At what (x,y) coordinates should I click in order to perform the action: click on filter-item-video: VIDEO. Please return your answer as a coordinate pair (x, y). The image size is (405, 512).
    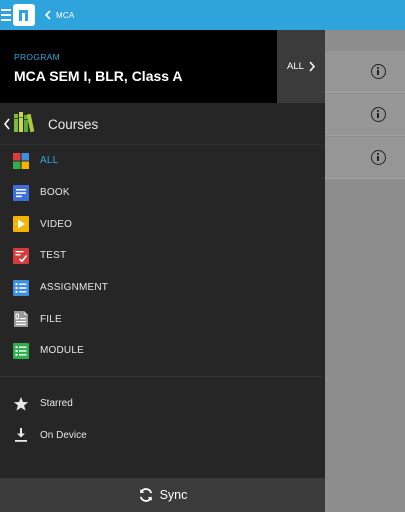
    Looking at the image, I should click on (162, 224).